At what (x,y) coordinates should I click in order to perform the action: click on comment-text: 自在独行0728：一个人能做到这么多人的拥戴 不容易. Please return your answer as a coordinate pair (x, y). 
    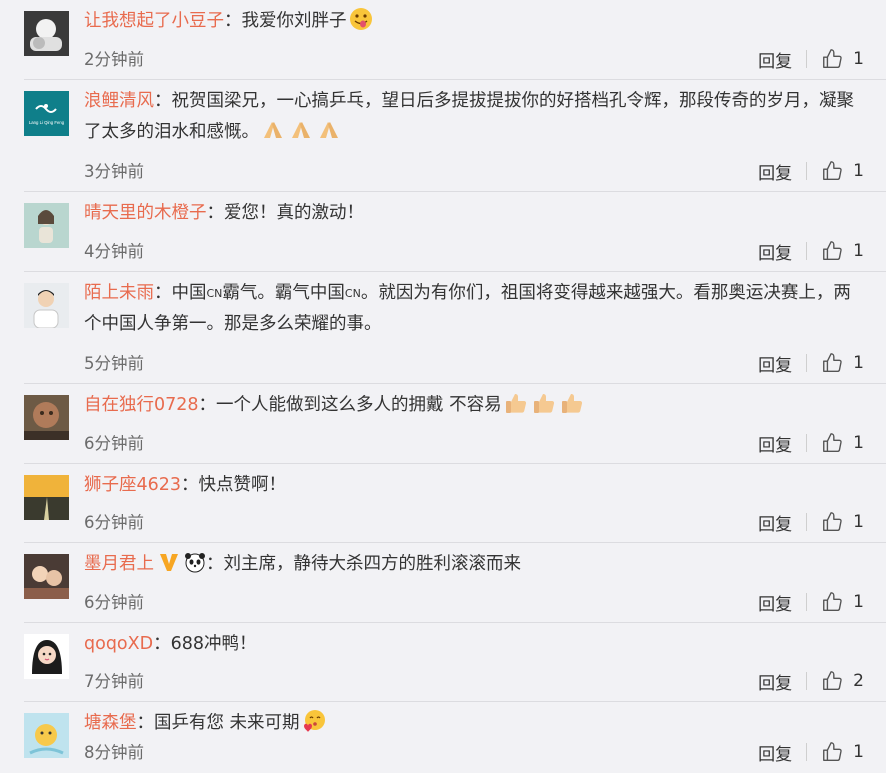
    Looking at the image, I should click on (474, 405).